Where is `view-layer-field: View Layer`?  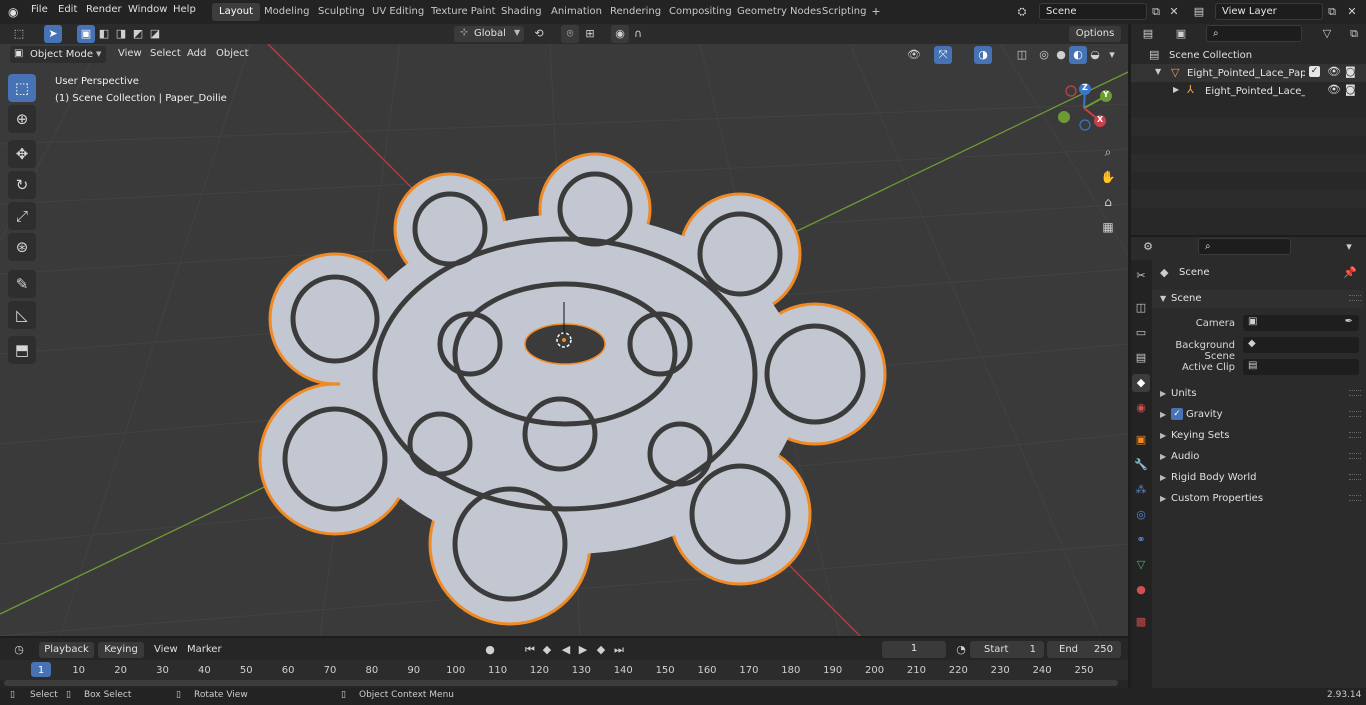 view-layer-field: View Layer is located at coordinates (1269, 11).